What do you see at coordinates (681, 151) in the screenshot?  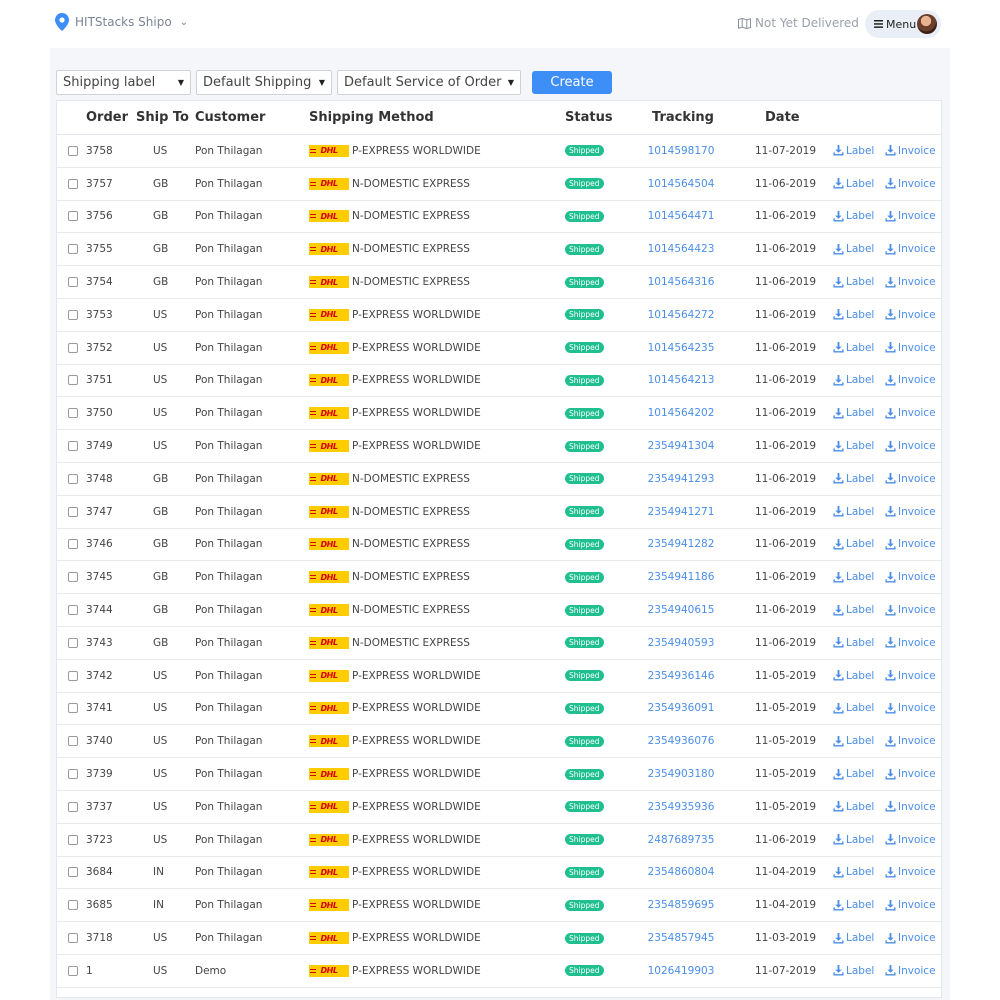 I see `tracking-link: 1014598170` at bounding box center [681, 151].